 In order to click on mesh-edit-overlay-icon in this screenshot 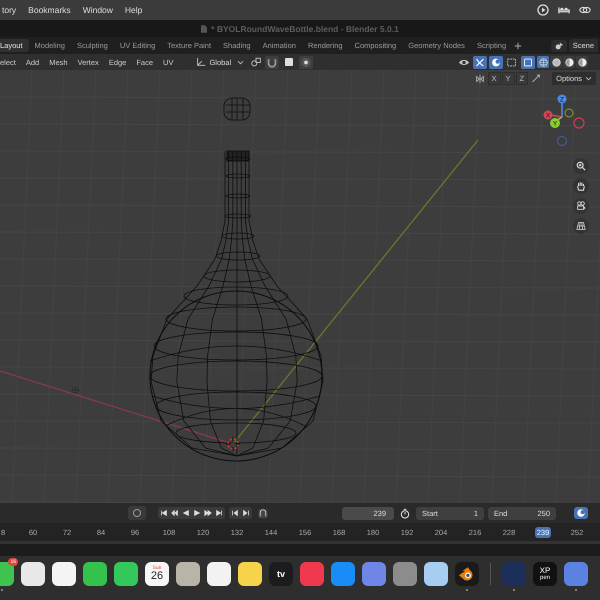, I will do `click(512, 62)`.